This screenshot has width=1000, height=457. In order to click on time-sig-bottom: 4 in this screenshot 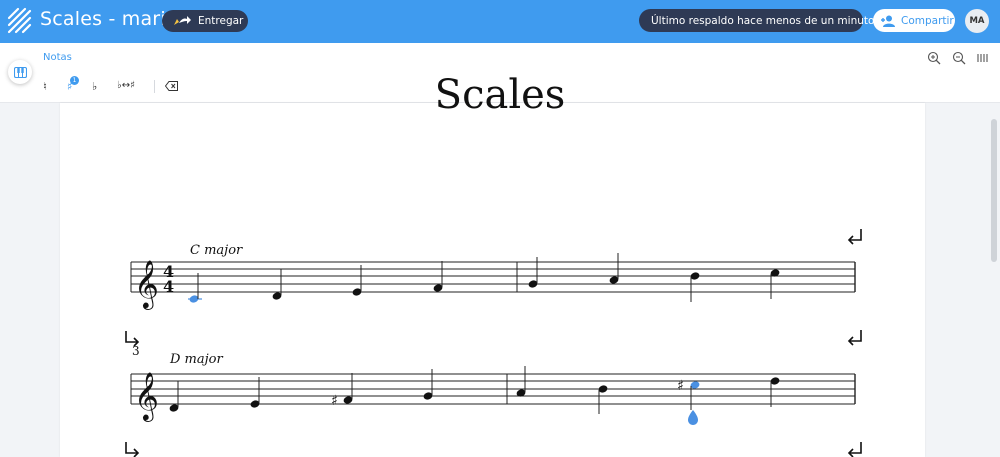, I will do `click(168, 286)`.